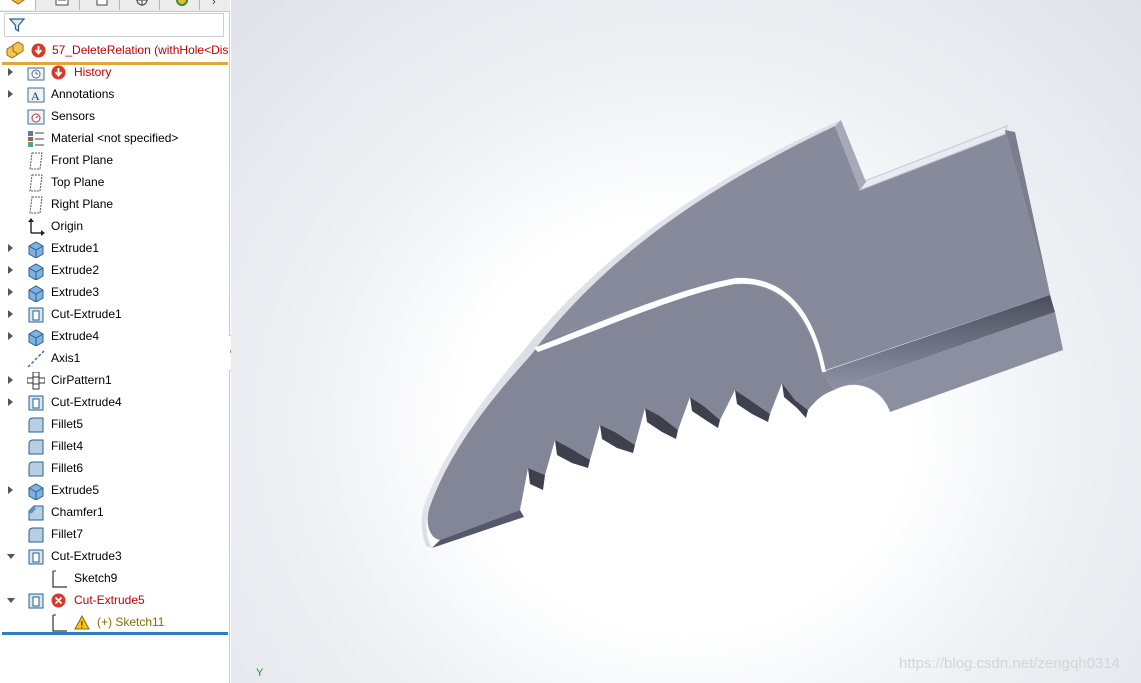  What do you see at coordinates (67, 226) in the screenshot?
I see `tree-item-label: Origin` at bounding box center [67, 226].